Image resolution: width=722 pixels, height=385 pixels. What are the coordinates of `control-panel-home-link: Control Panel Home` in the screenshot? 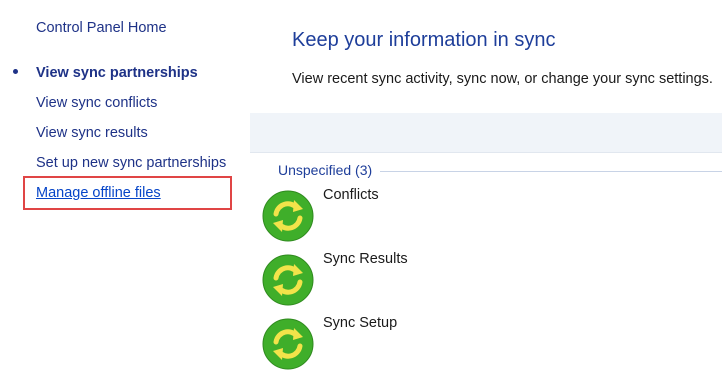 It's located at (101, 28).